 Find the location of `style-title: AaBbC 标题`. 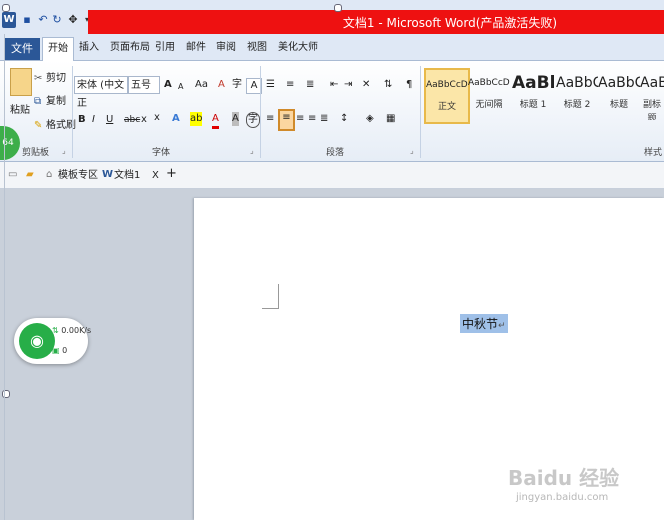

style-title: AaBbC 标题 is located at coordinates (619, 94).